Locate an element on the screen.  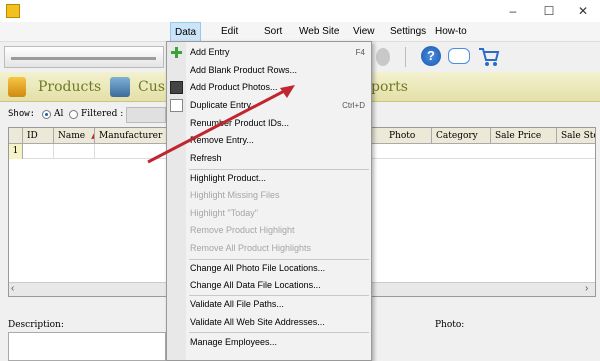
menu-item-shortcut: Ctrl+D is located at coordinates (353, 105).